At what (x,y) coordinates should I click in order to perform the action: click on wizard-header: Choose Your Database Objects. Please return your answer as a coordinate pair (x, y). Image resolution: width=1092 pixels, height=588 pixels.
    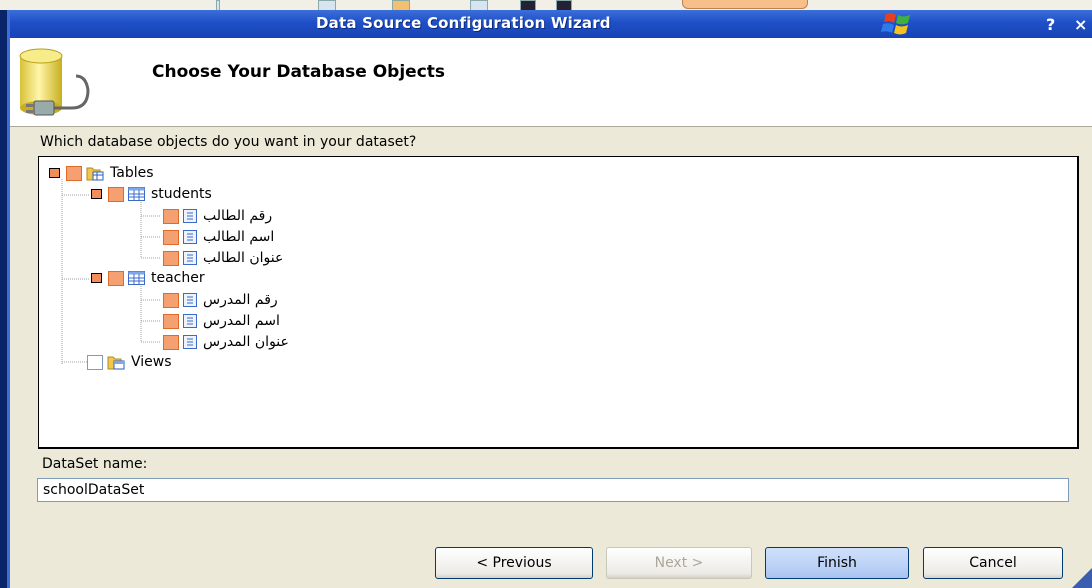
    Looking at the image, I should click on (551, 82).